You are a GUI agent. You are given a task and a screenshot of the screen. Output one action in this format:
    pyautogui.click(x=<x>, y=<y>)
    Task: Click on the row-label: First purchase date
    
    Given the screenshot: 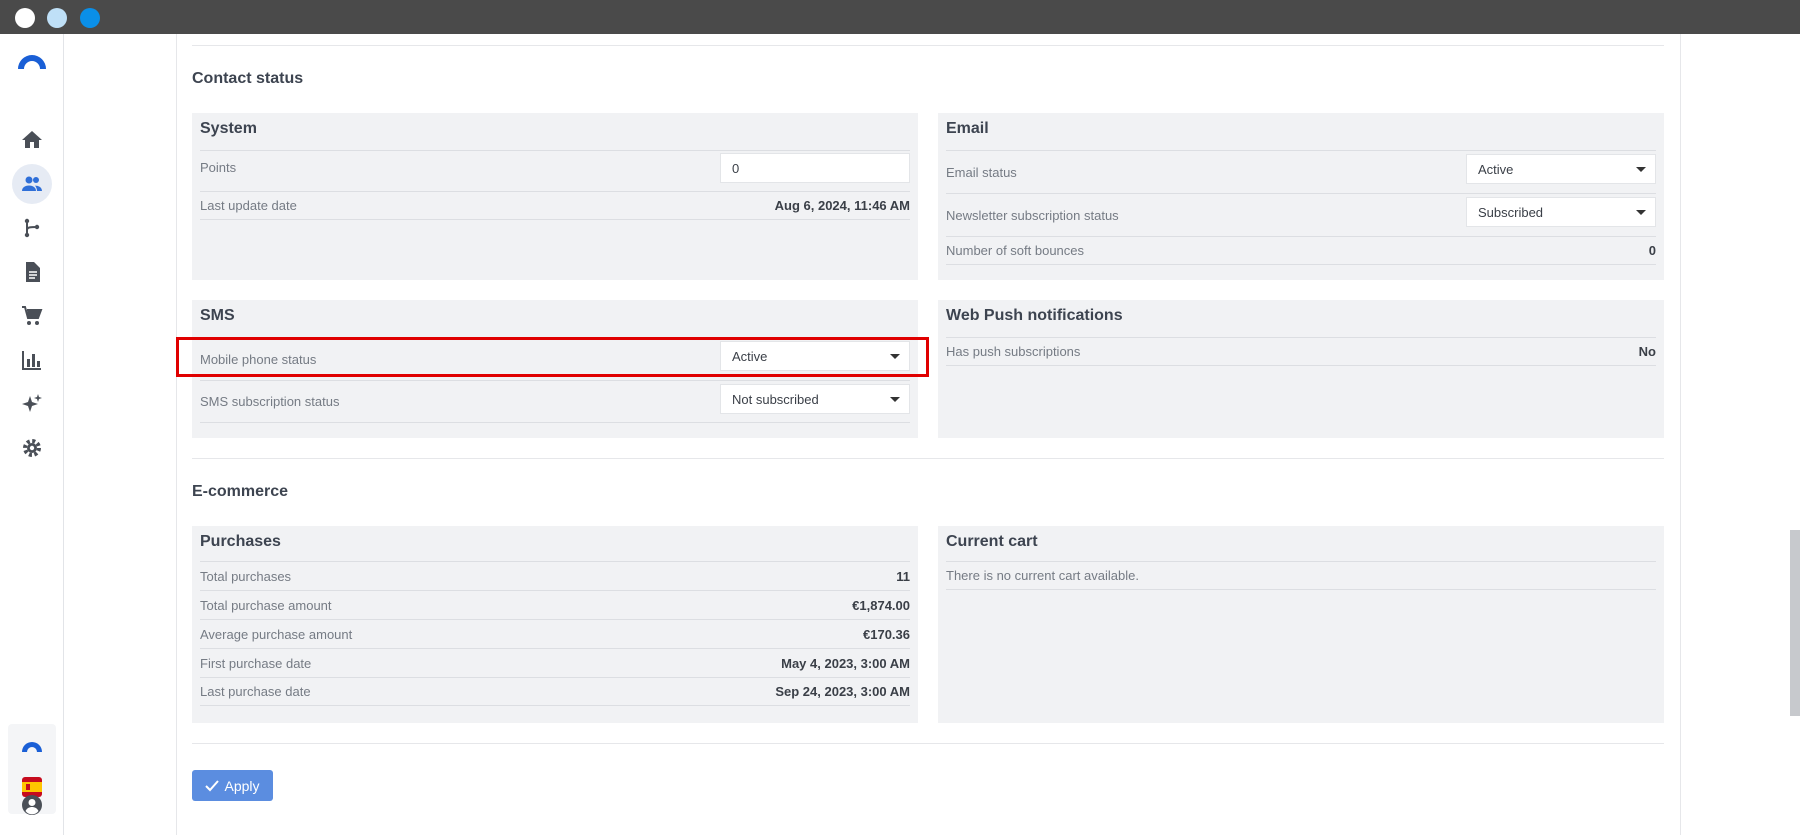 What is the action you would take?
    pyautogui.click(x=256, y=663)
    